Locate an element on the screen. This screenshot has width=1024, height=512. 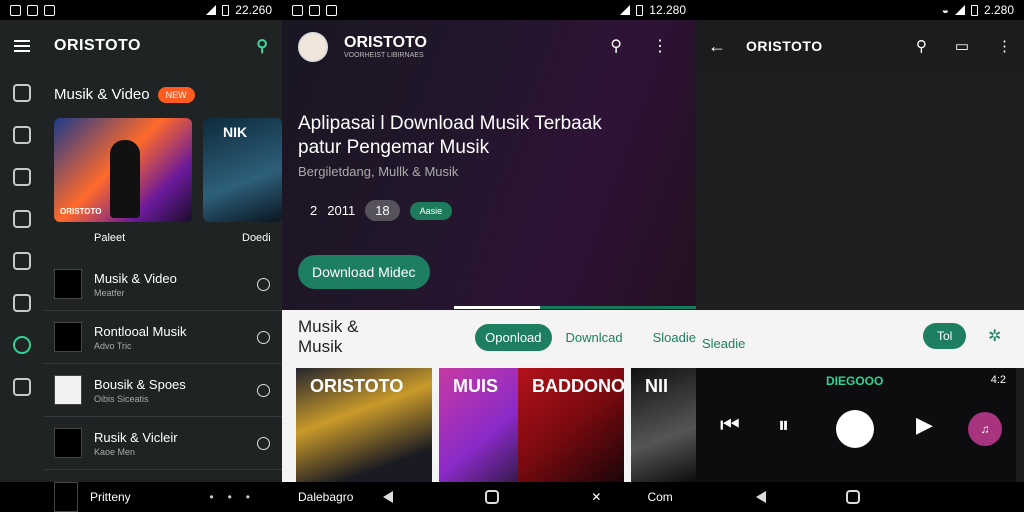
item-subtitle: Advo Tric is located at coordinates (113, 345).